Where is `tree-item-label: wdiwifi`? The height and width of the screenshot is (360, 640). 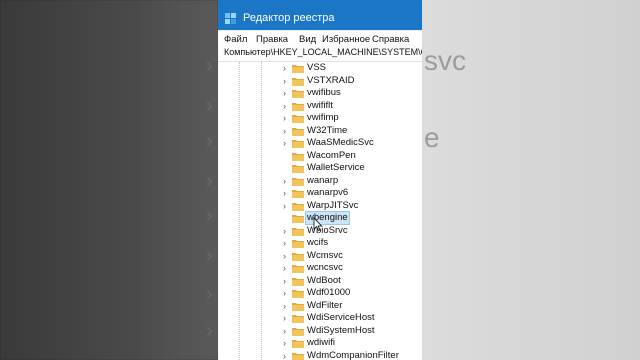
tree-item-label: wdiwifi is located at coordinates (321, 342).